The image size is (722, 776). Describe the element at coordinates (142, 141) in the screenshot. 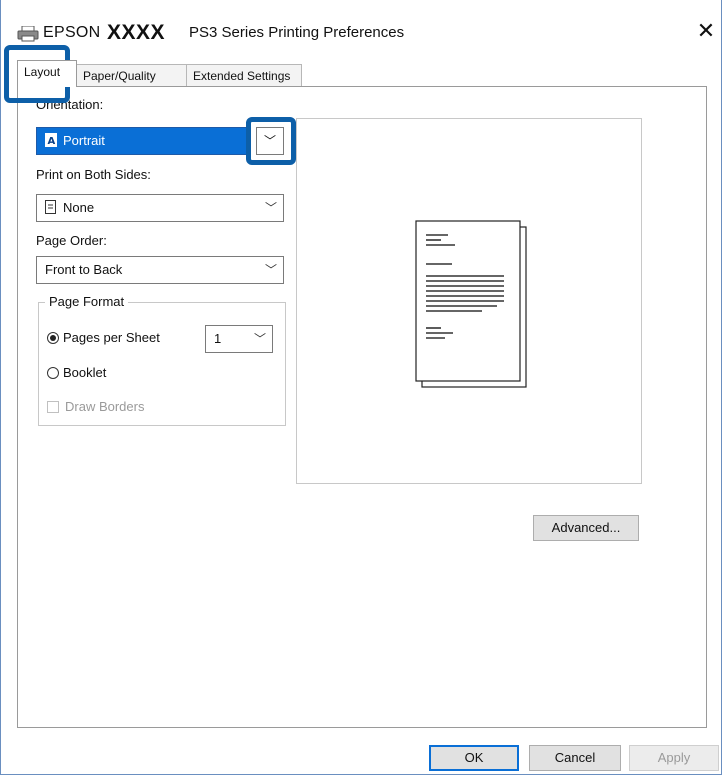

I see `orientation-select: A Portrait` at that location.